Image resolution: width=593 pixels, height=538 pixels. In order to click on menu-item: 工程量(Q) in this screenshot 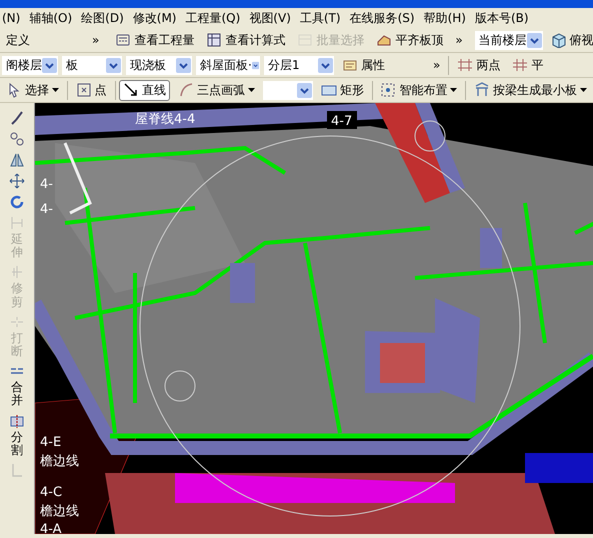, I will do `click(212, 18)`.